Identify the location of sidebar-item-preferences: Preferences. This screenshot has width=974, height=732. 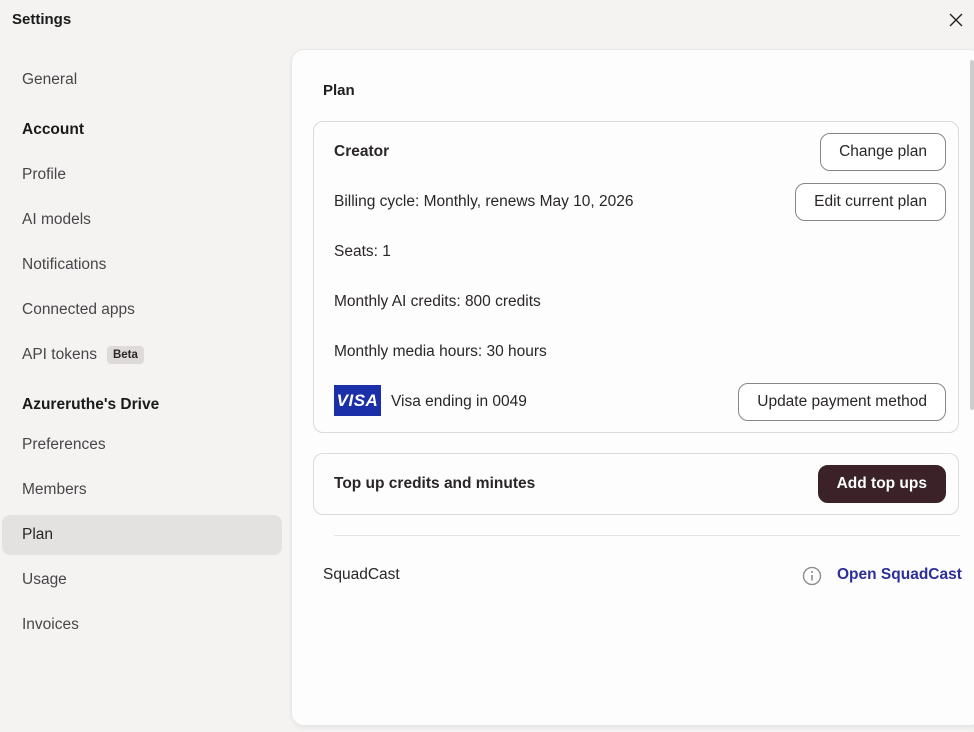
(142, 445).